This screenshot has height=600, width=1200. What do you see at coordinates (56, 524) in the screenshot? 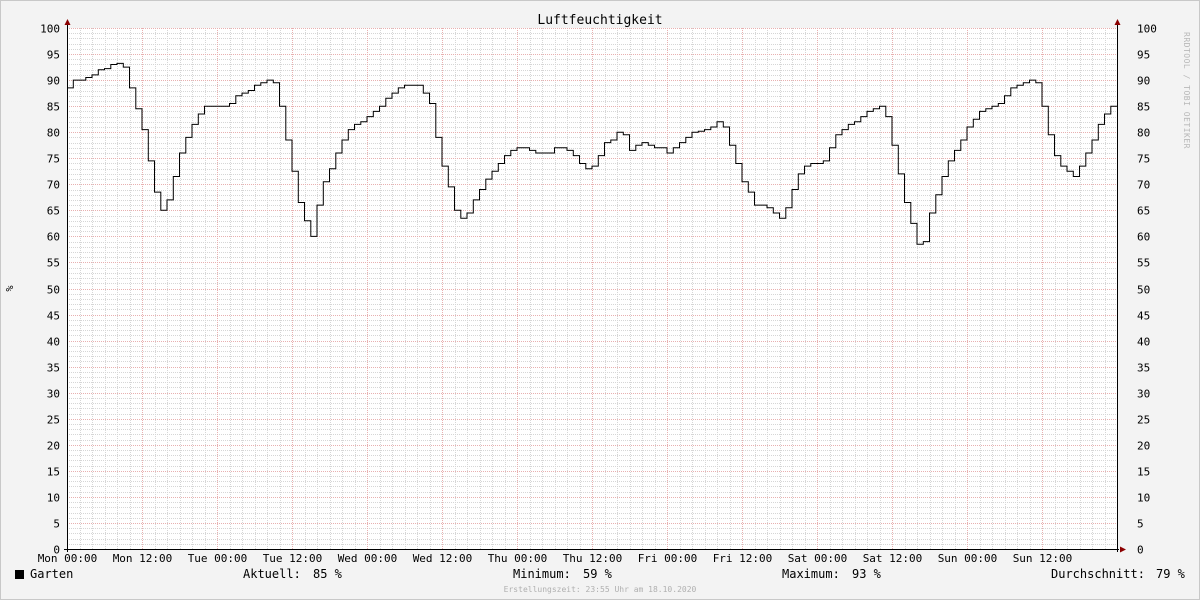
I see `y-tick-label-left: 5` at bounding box center [56, 524].